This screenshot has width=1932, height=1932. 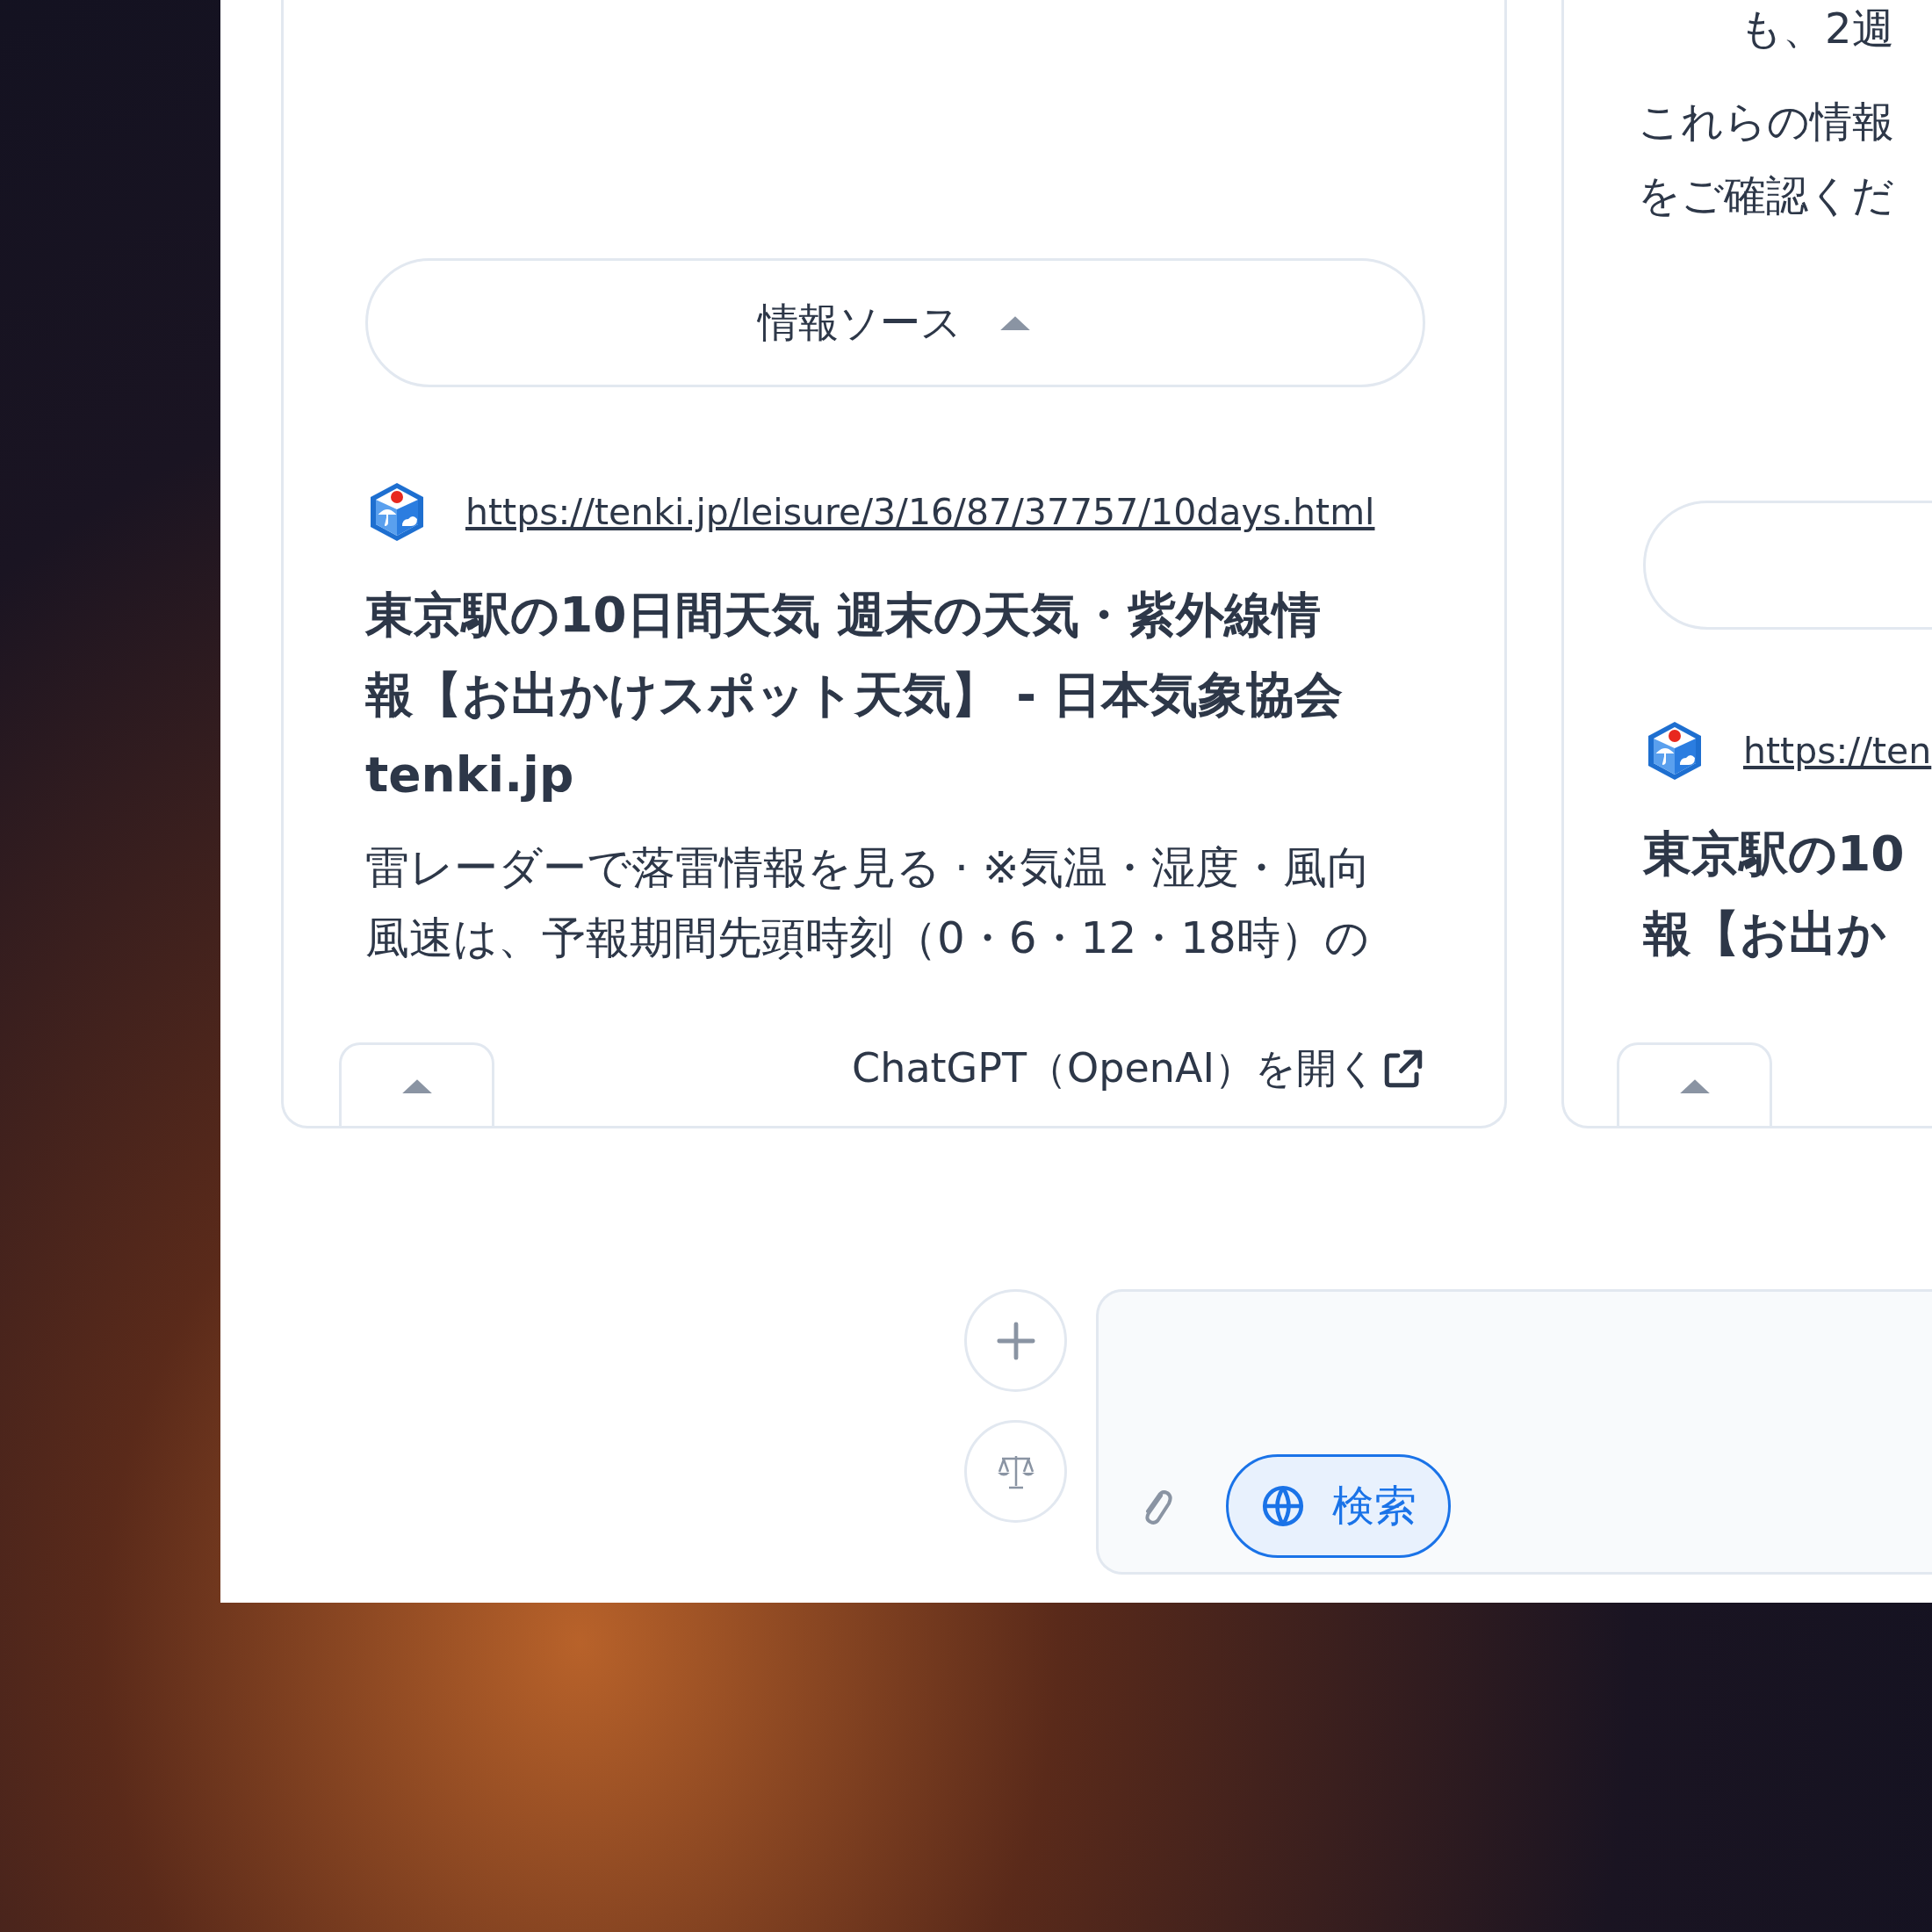 What do you see at coordinates (920, 512) in the screenshot?
I see `source-url-link: https://tenki.jp/leisure/3/16/87/37757/10days.html` at bounding box center [920, 512].